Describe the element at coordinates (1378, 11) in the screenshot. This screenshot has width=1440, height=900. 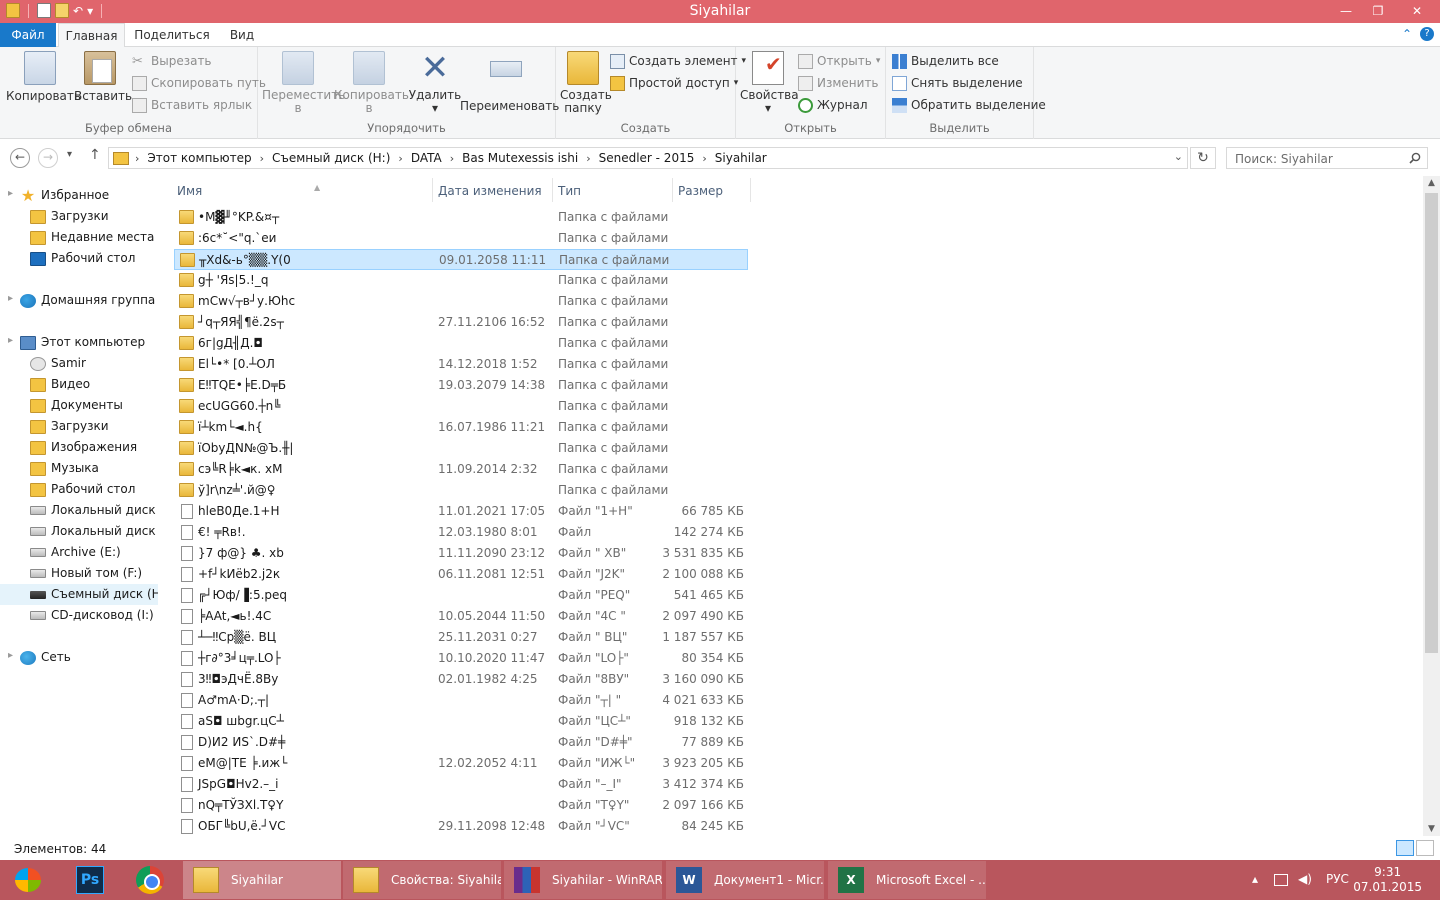
I see `maximize-button: ❐` at that location.